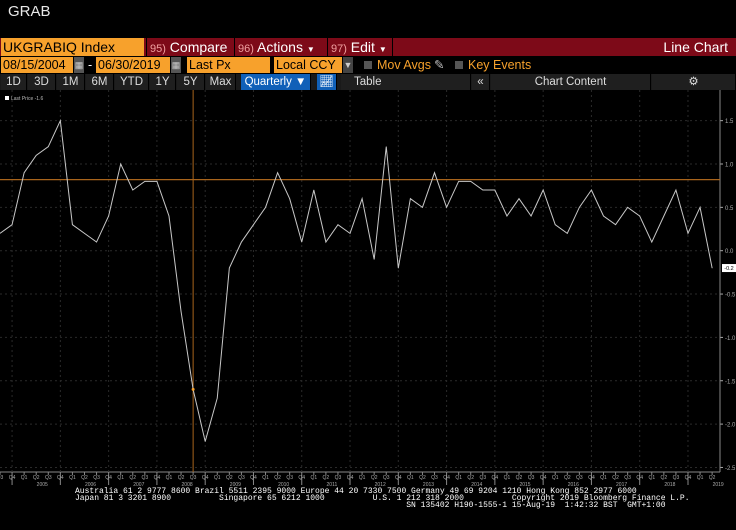  Describe the element at coordinates (730, 296) in the screenshot. I see `y-tick-label: -0.5` at that location.